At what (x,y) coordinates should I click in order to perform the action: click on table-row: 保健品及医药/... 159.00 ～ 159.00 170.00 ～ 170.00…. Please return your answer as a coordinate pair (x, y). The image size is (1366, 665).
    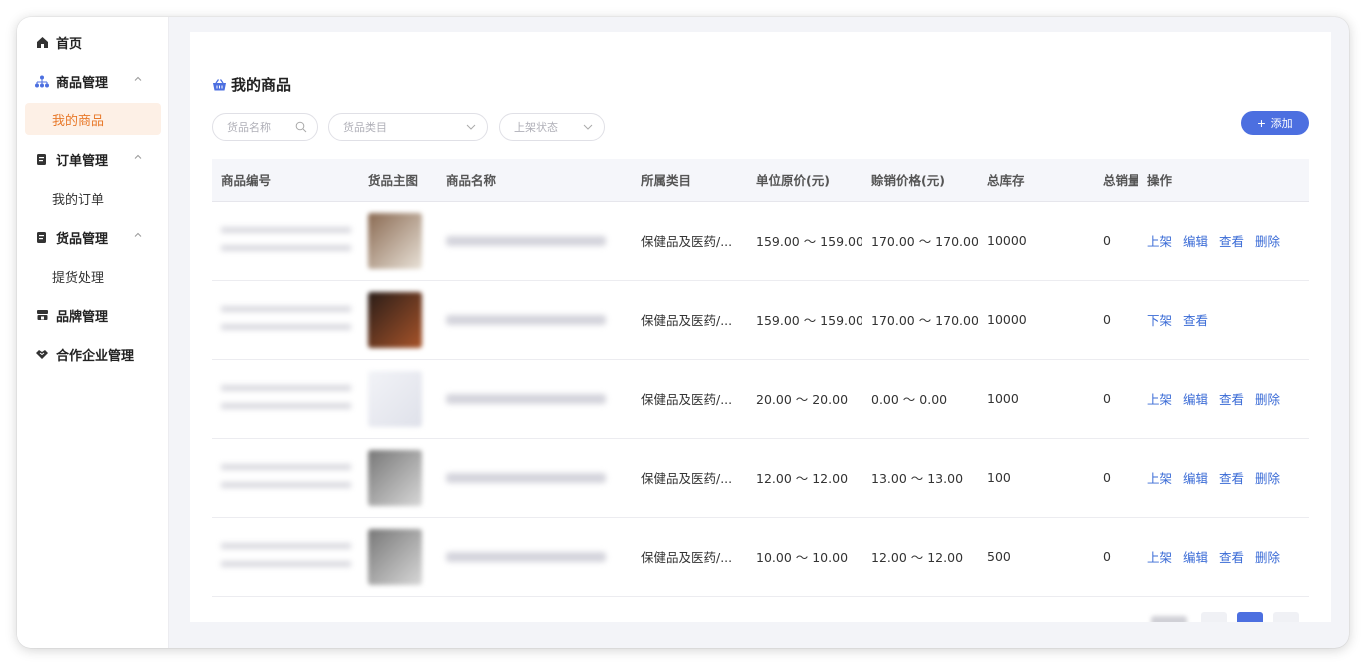
    Looking at the image, I should click on (760, 241).